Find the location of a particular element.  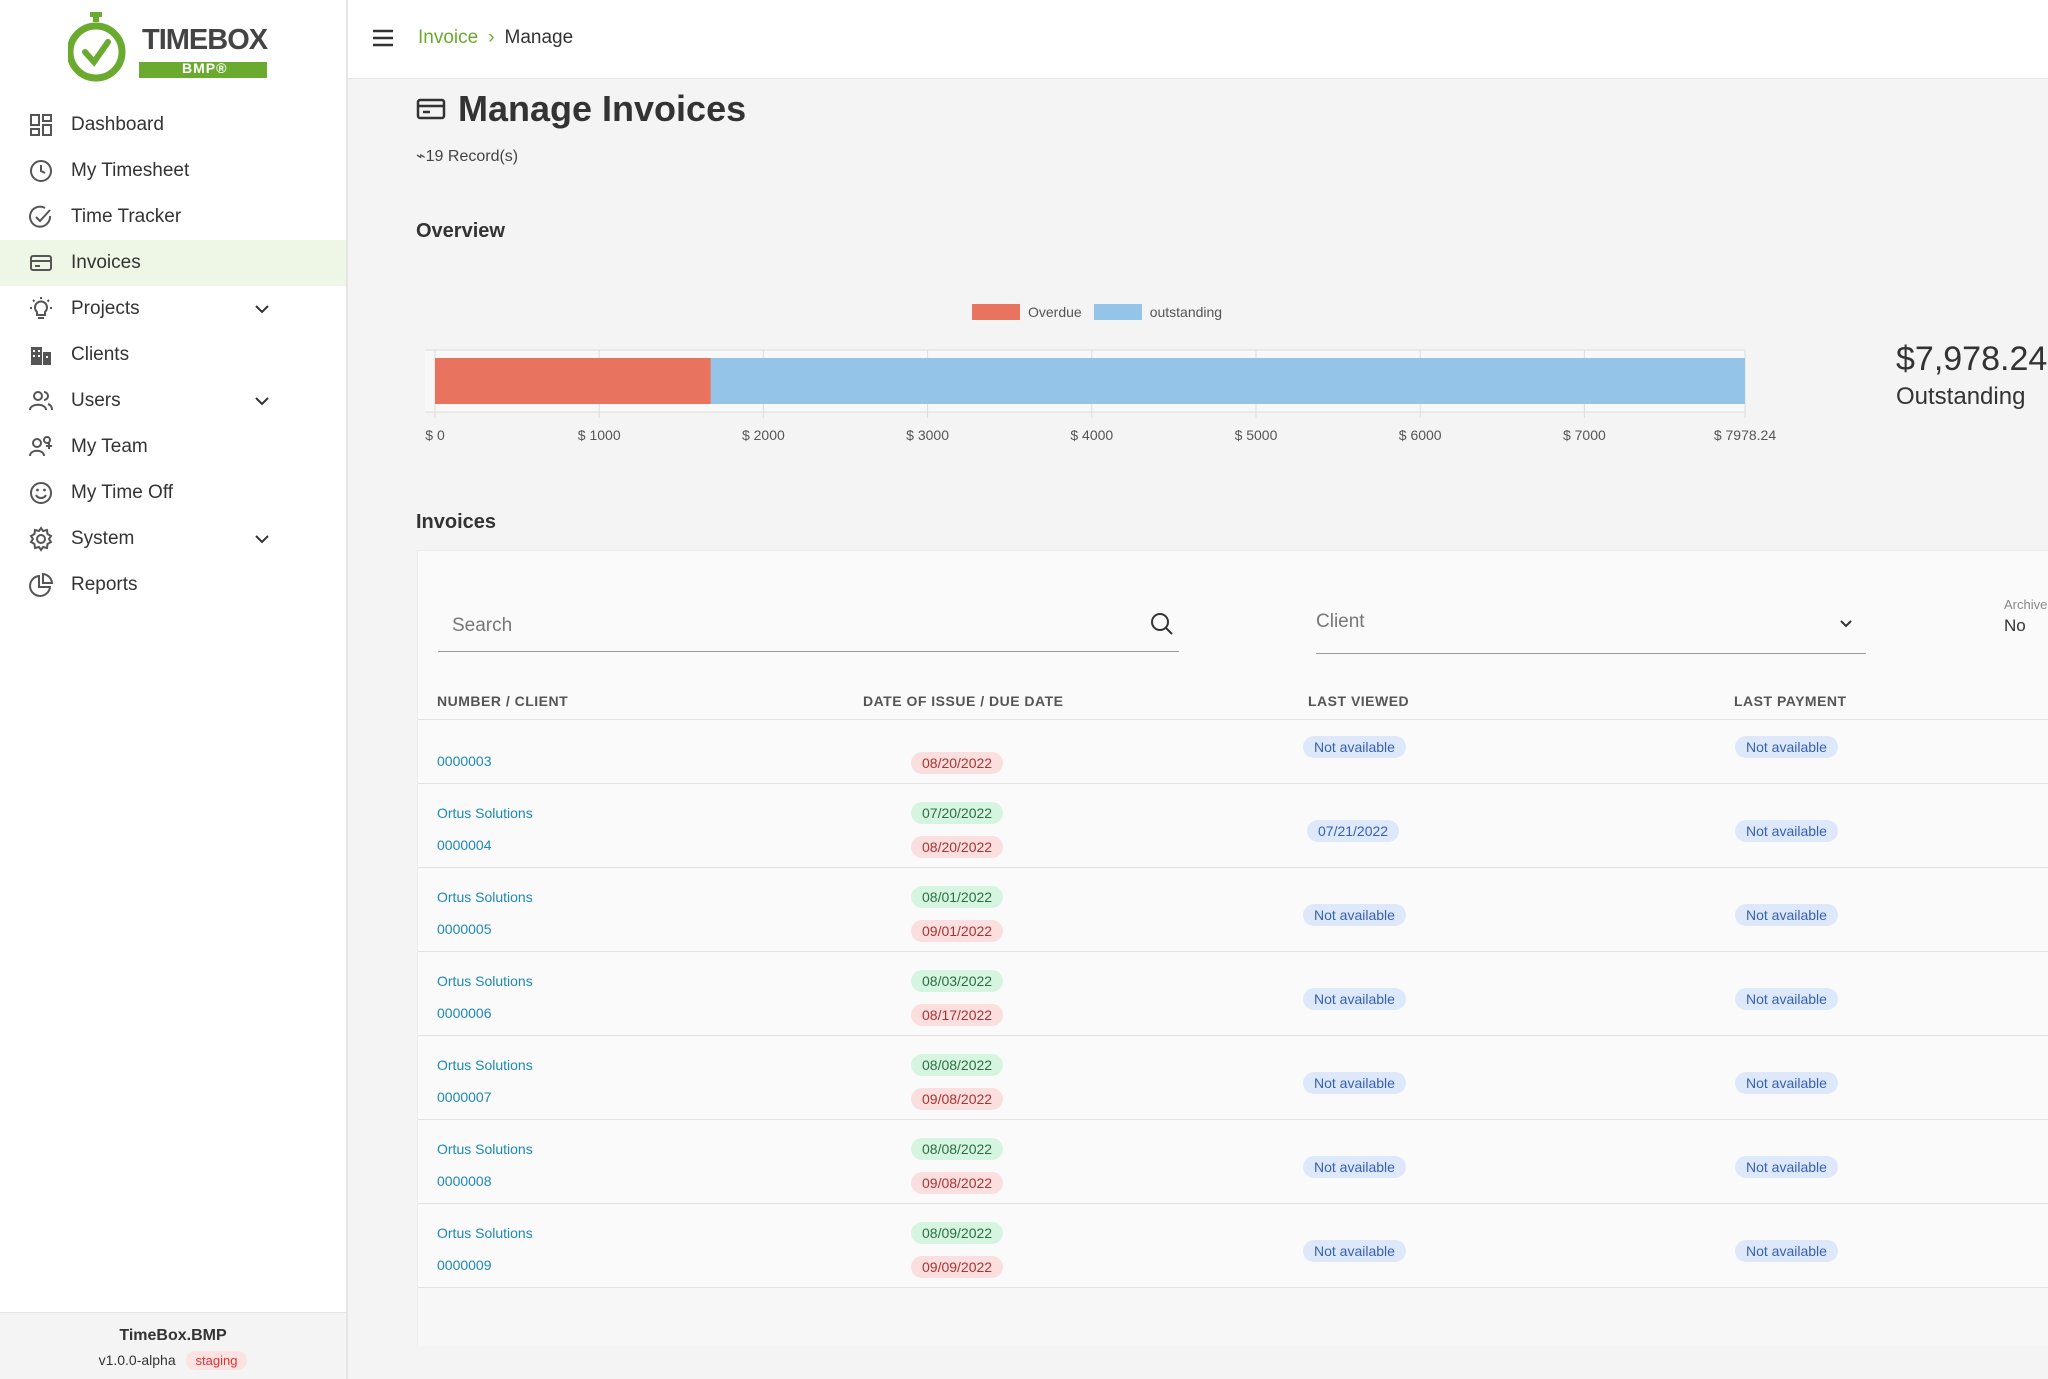

record-count: ⌁19 Record(s) is located at coordinates (467, 156).